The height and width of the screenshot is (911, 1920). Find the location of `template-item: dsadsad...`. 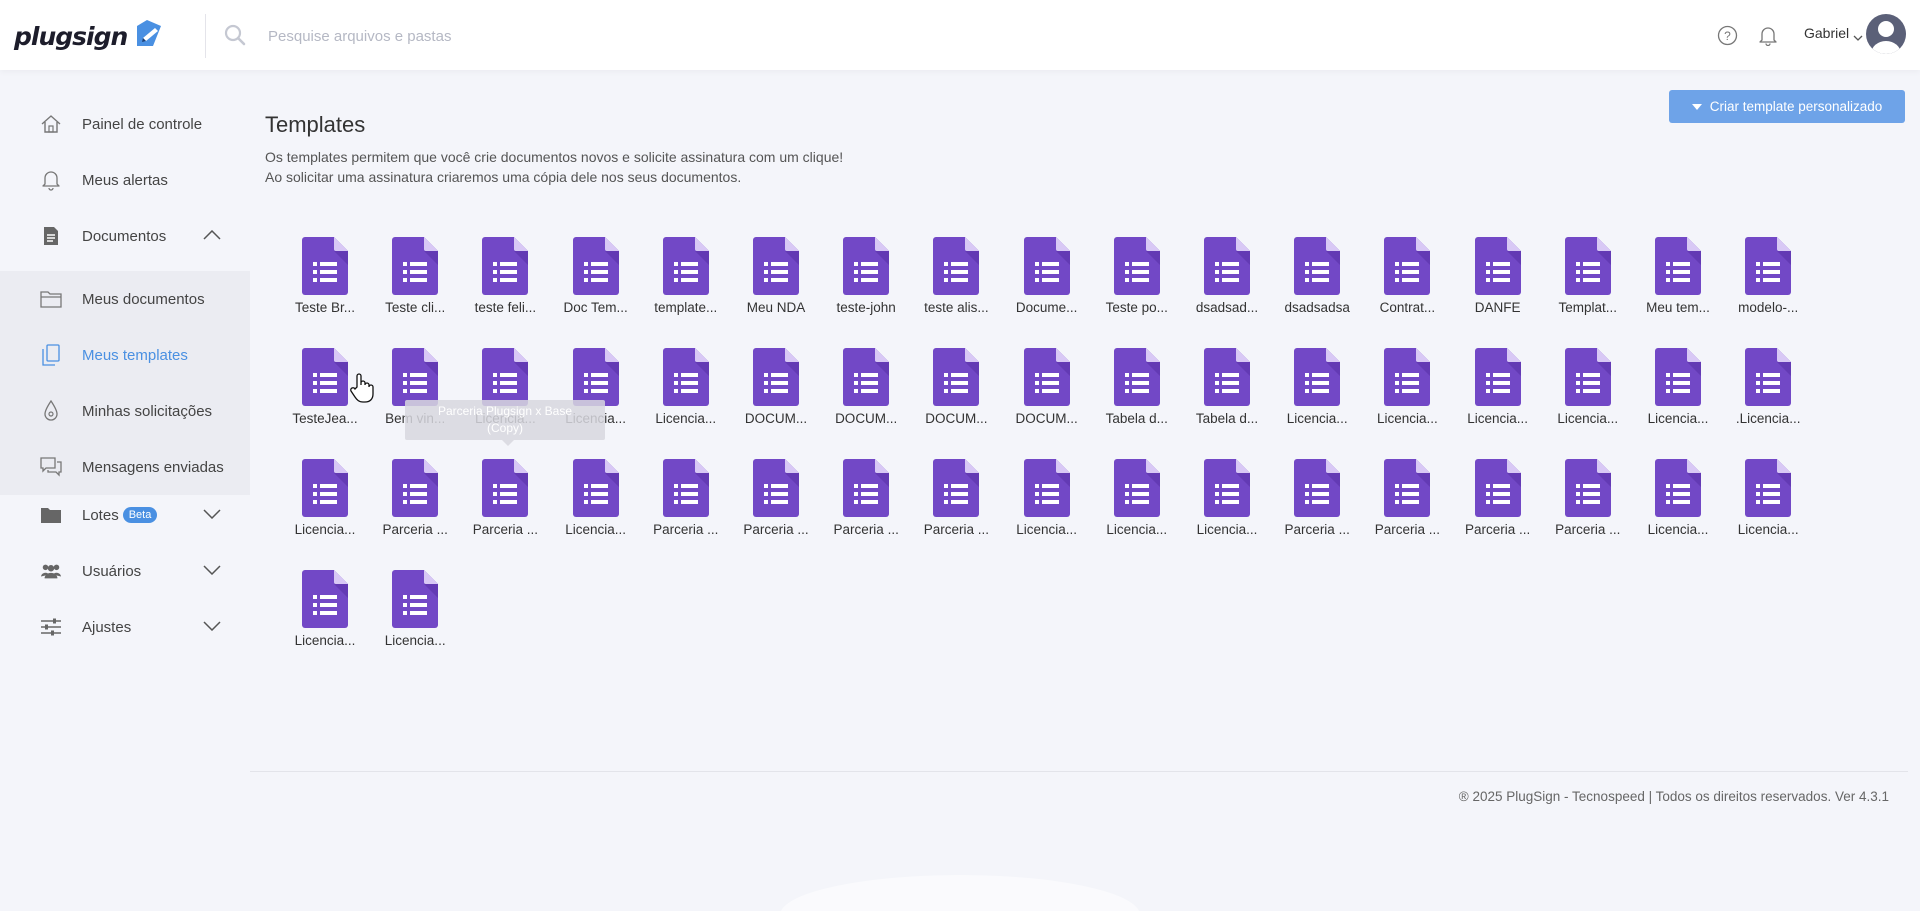

template-item: dsadsad... is located at coordinates (1227, 281).